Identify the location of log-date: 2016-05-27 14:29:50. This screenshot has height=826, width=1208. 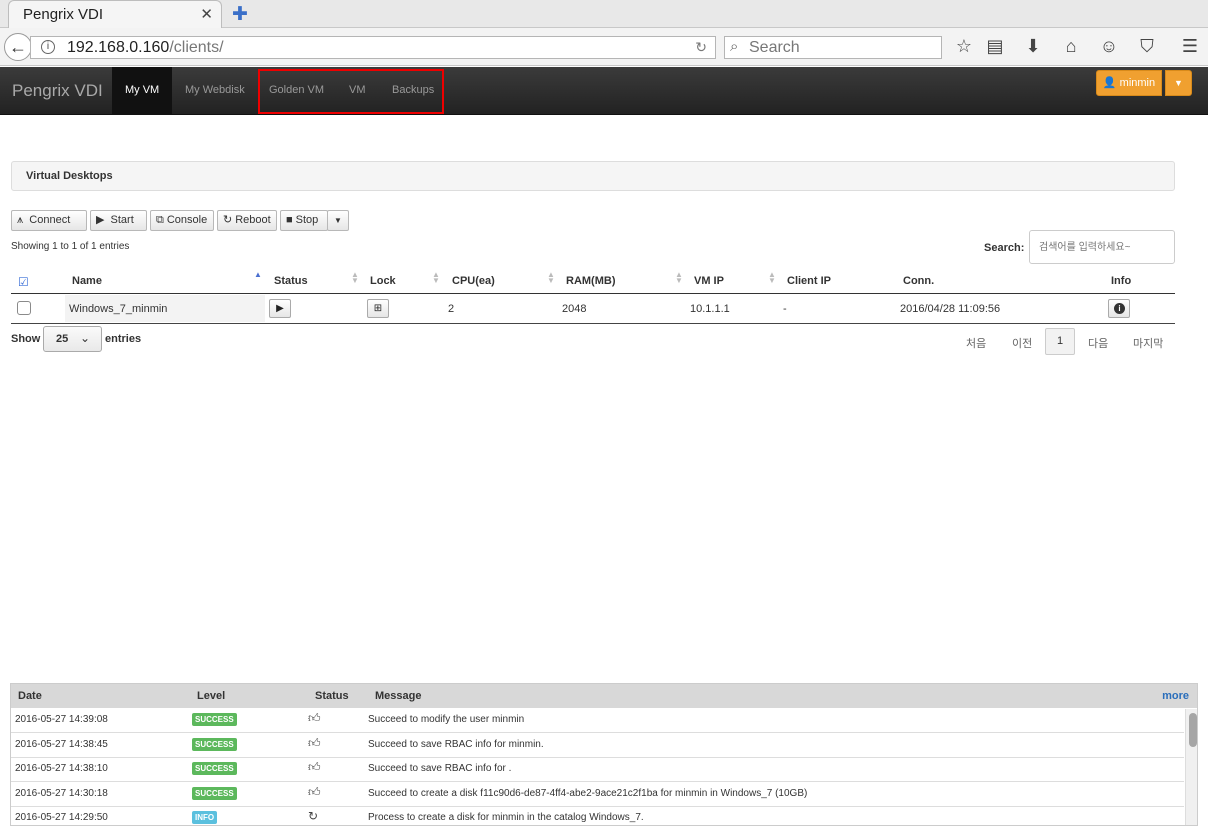
(61, 817).